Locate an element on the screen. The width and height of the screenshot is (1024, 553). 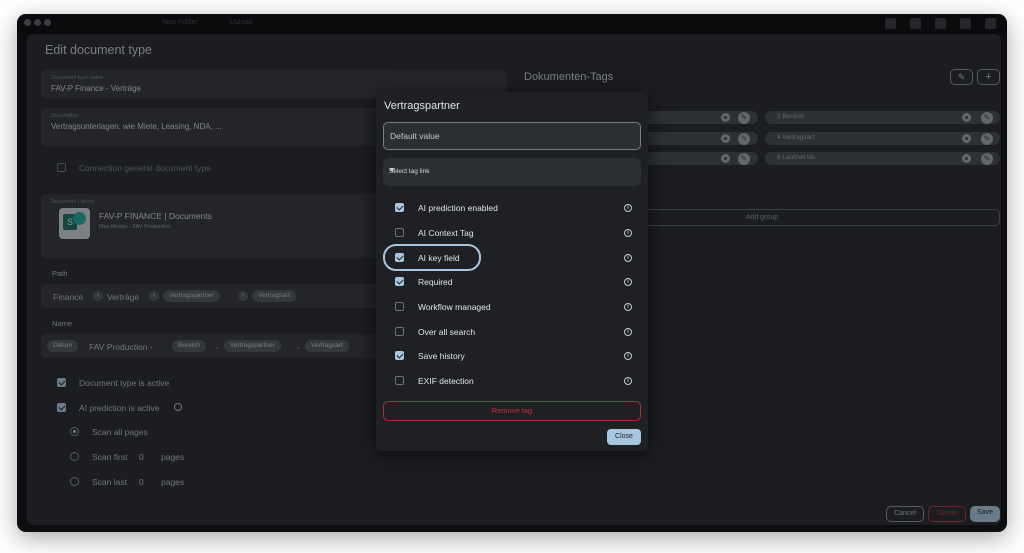
default-value-input: Default value is located at coordinates (512, 136).